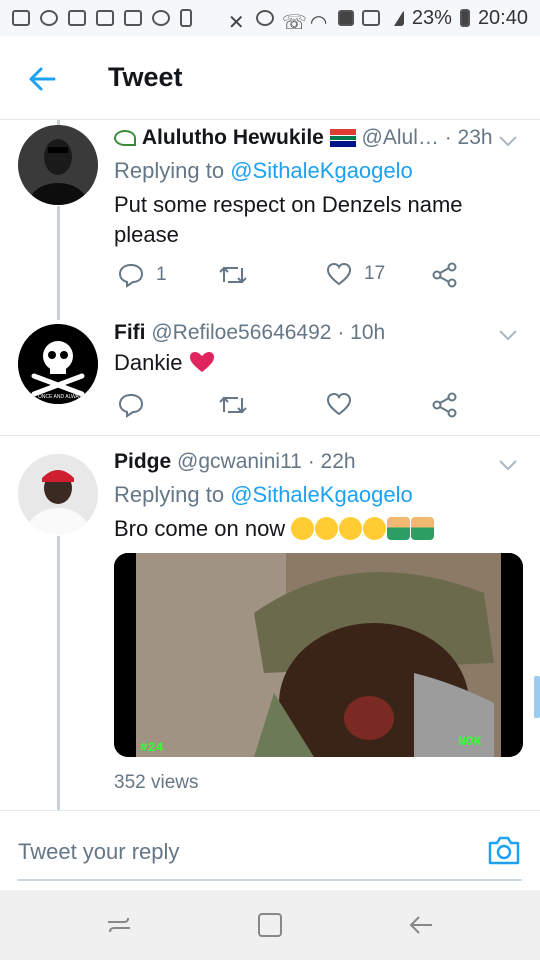 The height and width of the screenshot is (960, 540). I want to click on battery-icon, so click(464, 18).